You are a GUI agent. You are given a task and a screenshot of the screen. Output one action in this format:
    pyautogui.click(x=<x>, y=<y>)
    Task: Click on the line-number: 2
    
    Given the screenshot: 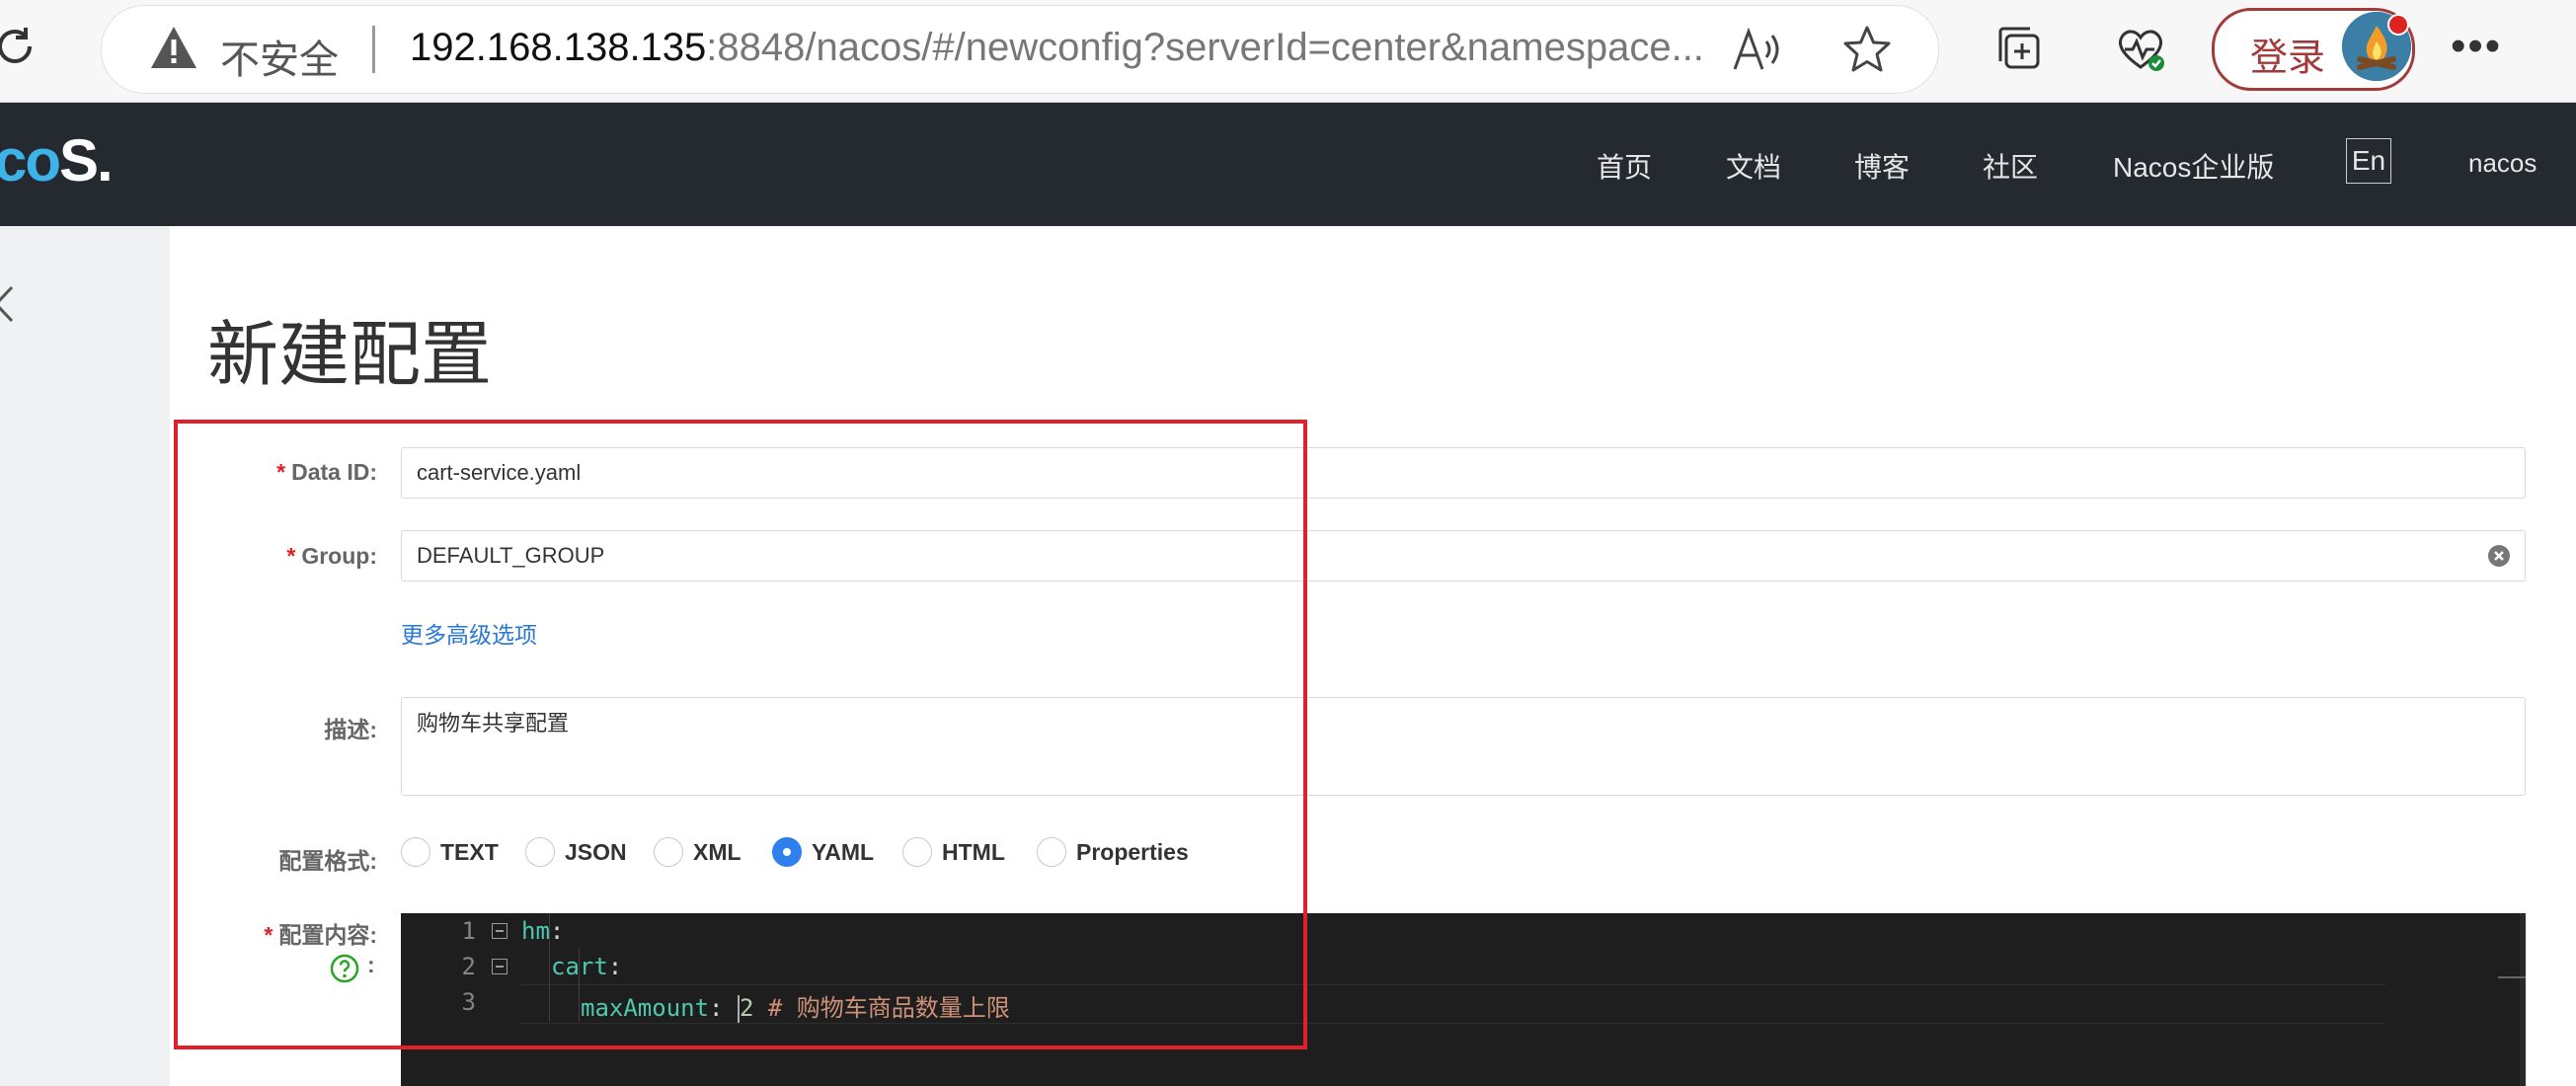 What is the action you would take?
    pyautogui.click(x=468, y=967)
    